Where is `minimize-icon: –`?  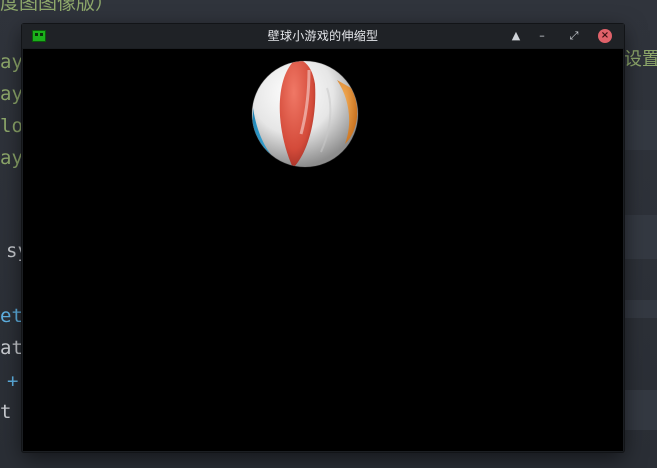
minimize-icon: – is located at coordinates (542, 36).